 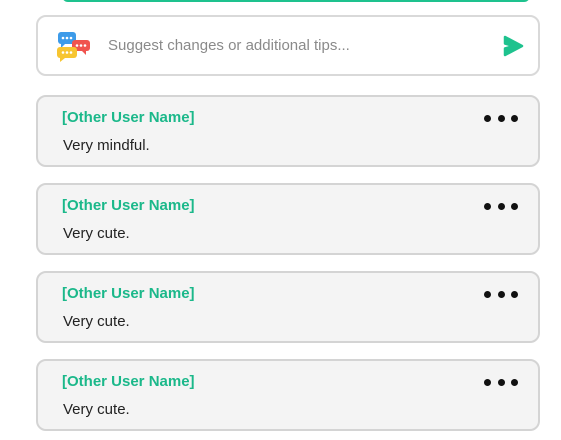 I want to click on comment-text: Very mindful., so click(x=106, y=145).